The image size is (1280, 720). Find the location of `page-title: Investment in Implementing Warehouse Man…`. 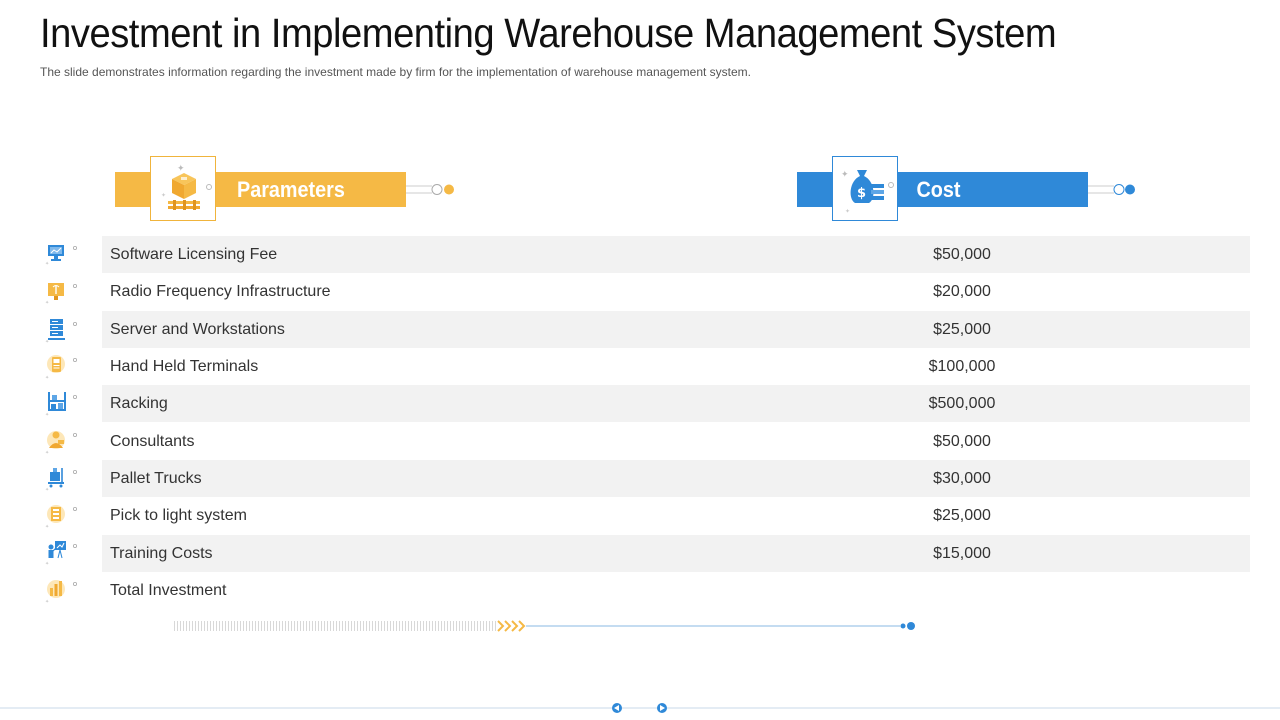

page-title: Investment in Implementing Warehouse Man… is located at coordinates (548, 33).